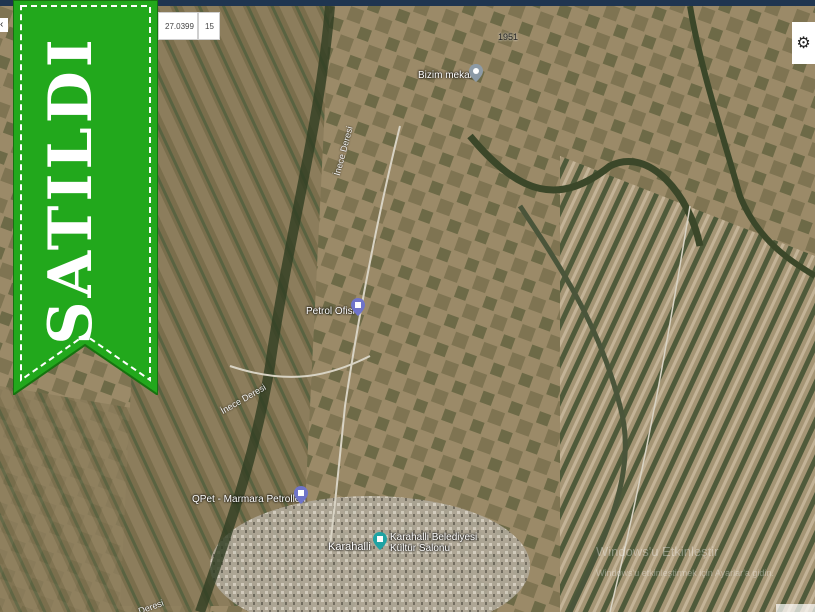 This screenshot has width=815, height=612. I want to click on activation-watermark-title: Windows'u Etkinleştir, so click(657, 551).